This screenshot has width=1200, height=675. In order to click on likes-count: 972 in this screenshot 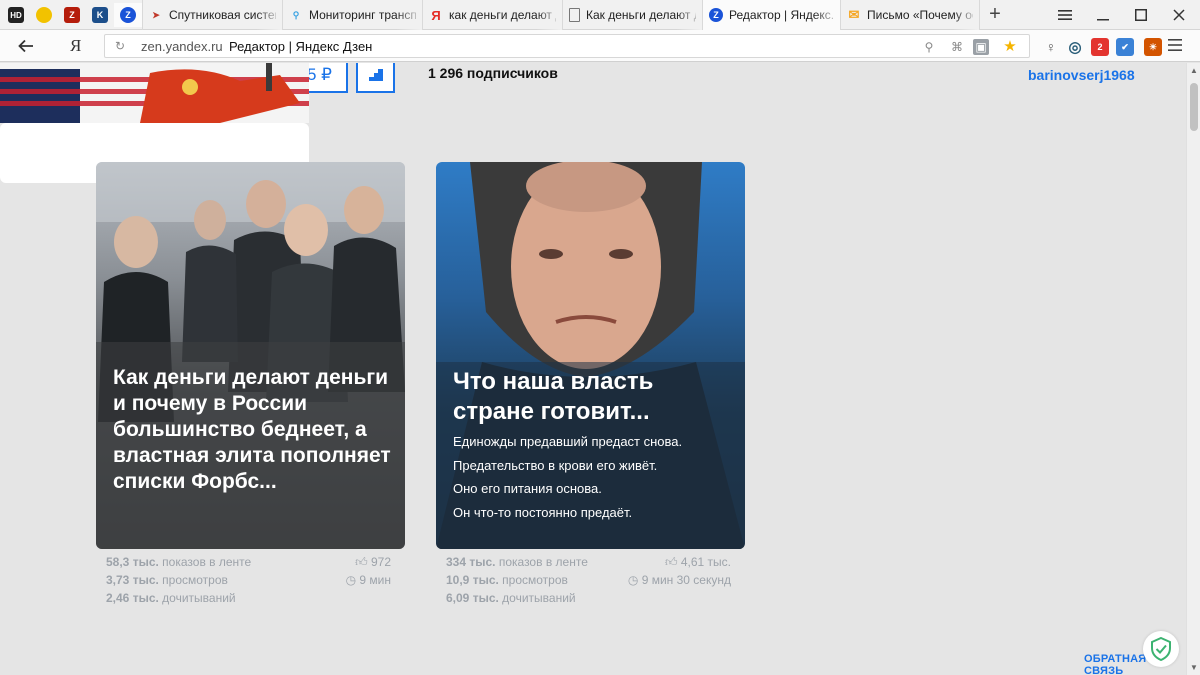, I will do `click(380, 562)`.